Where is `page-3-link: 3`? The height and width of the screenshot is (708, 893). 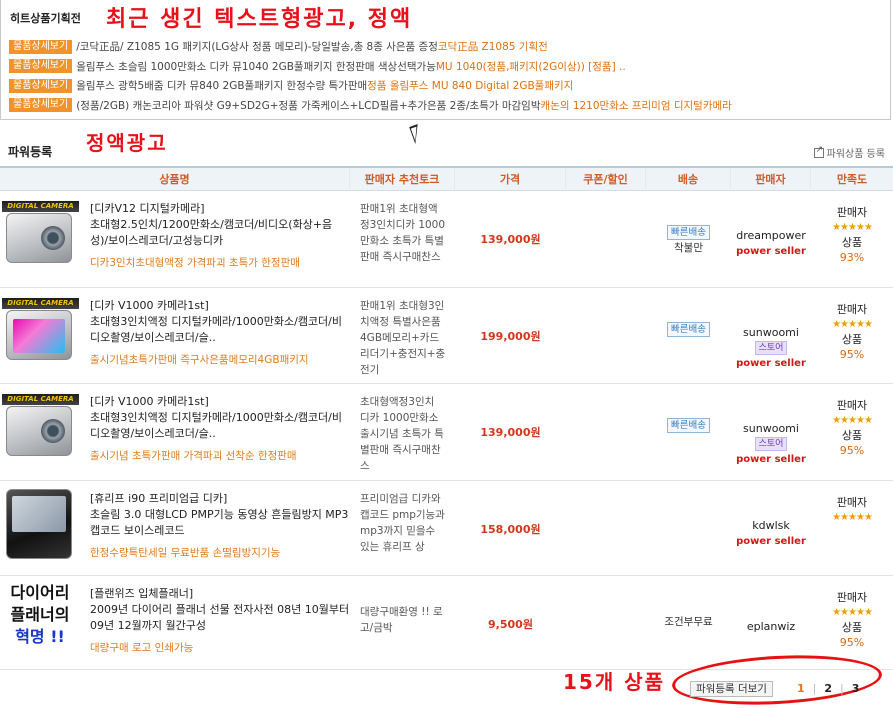
page-3-link: 3 is located at coordinates (856, 688).